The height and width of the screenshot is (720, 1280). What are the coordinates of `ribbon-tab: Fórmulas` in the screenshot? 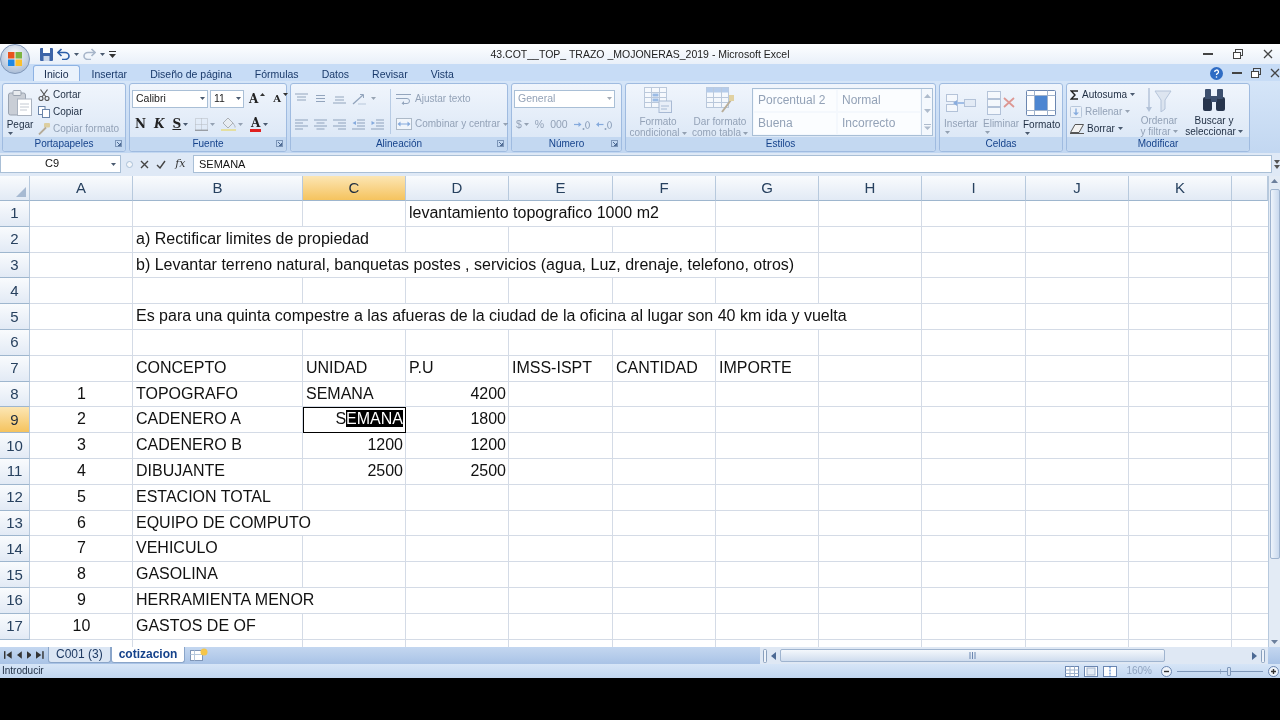 It's located at (276, 73).